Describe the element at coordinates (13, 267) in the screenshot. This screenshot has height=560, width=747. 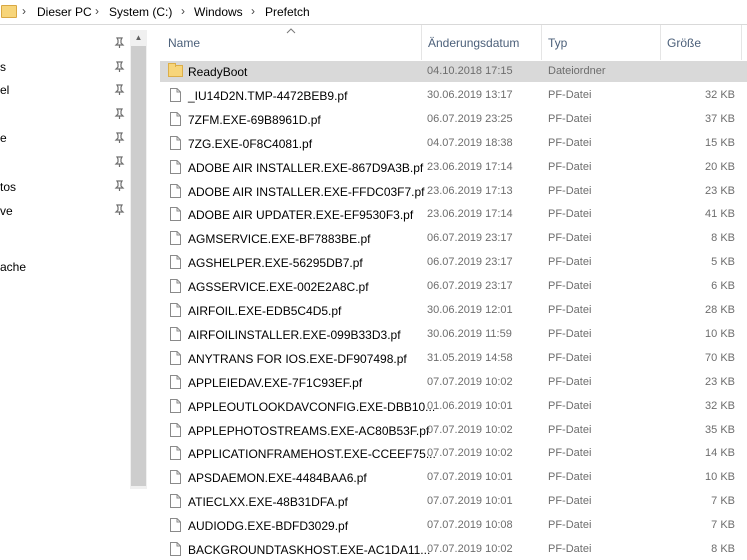
I see `nav-item: ache` at that location.